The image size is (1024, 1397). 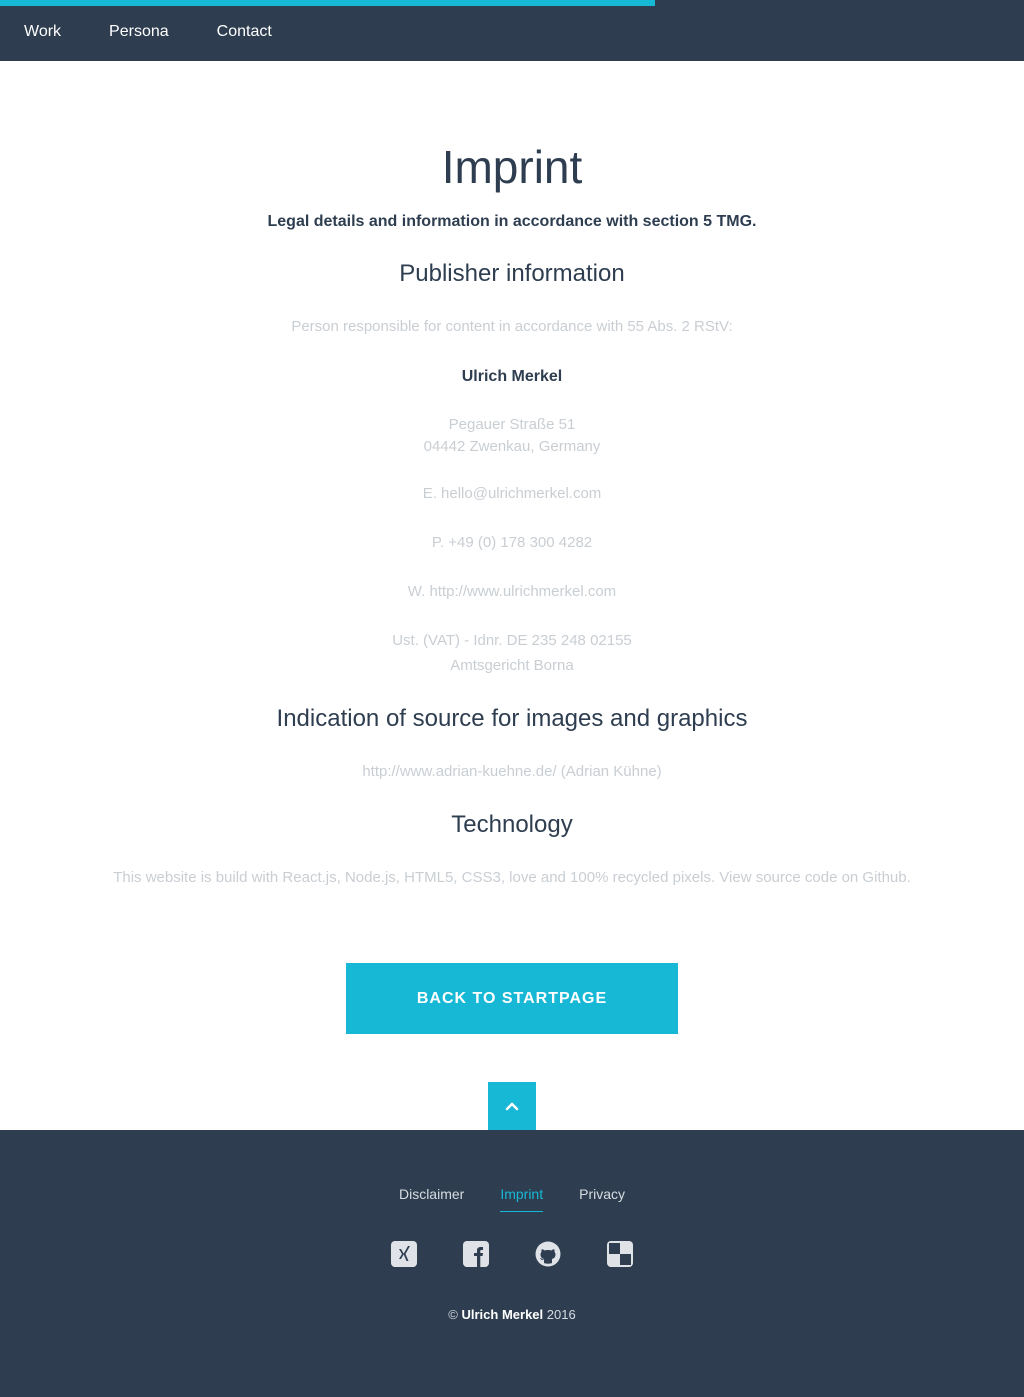 What do you see at coordinates (512, 424) in the screenshot?
I see `address-line-1: Pegauer Straße 51` at bounding box center [512, 424].